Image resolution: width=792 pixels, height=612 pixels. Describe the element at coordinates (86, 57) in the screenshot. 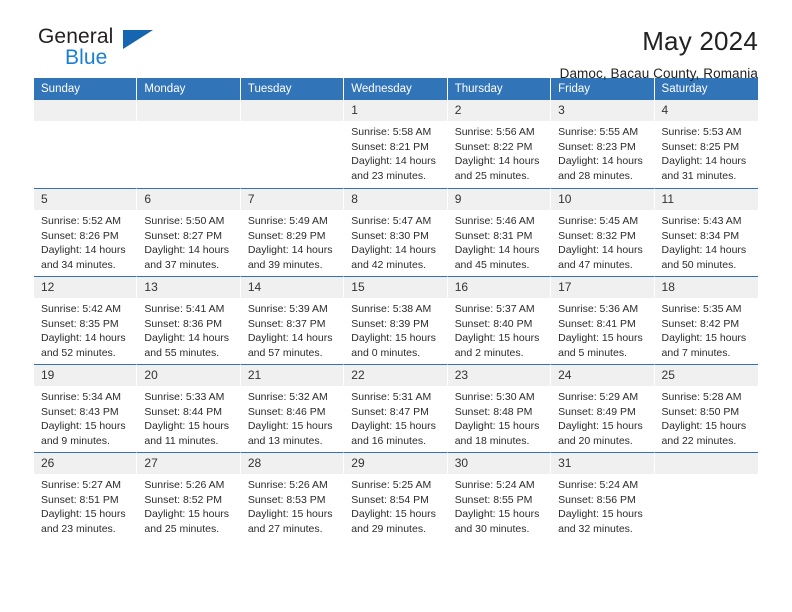

I see `logo-text-blue: Blue` at that location.